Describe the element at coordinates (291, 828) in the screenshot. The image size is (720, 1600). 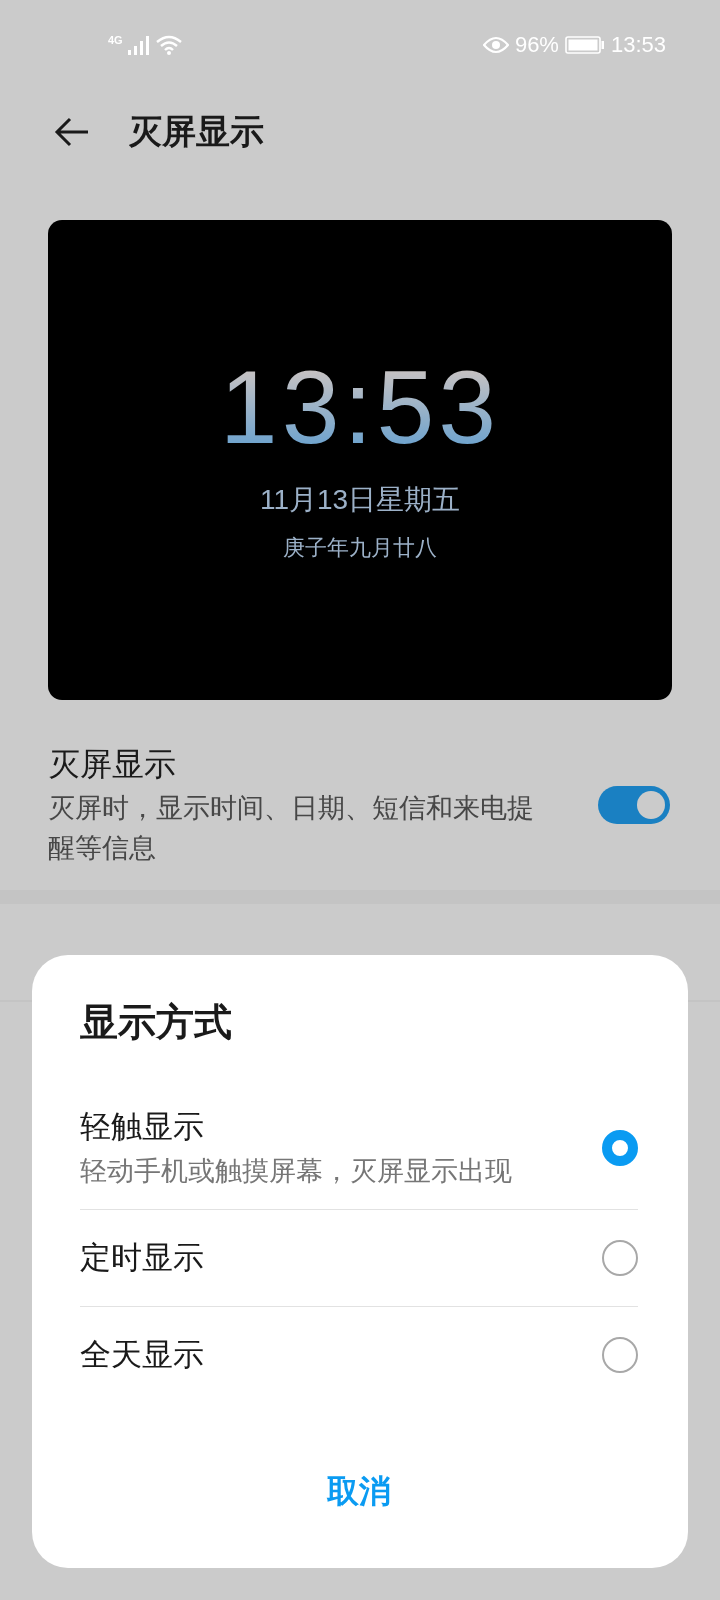
I see `setting-description: 灭屏时，显示时间、日期、短信和来电提醒等信息` at that location.